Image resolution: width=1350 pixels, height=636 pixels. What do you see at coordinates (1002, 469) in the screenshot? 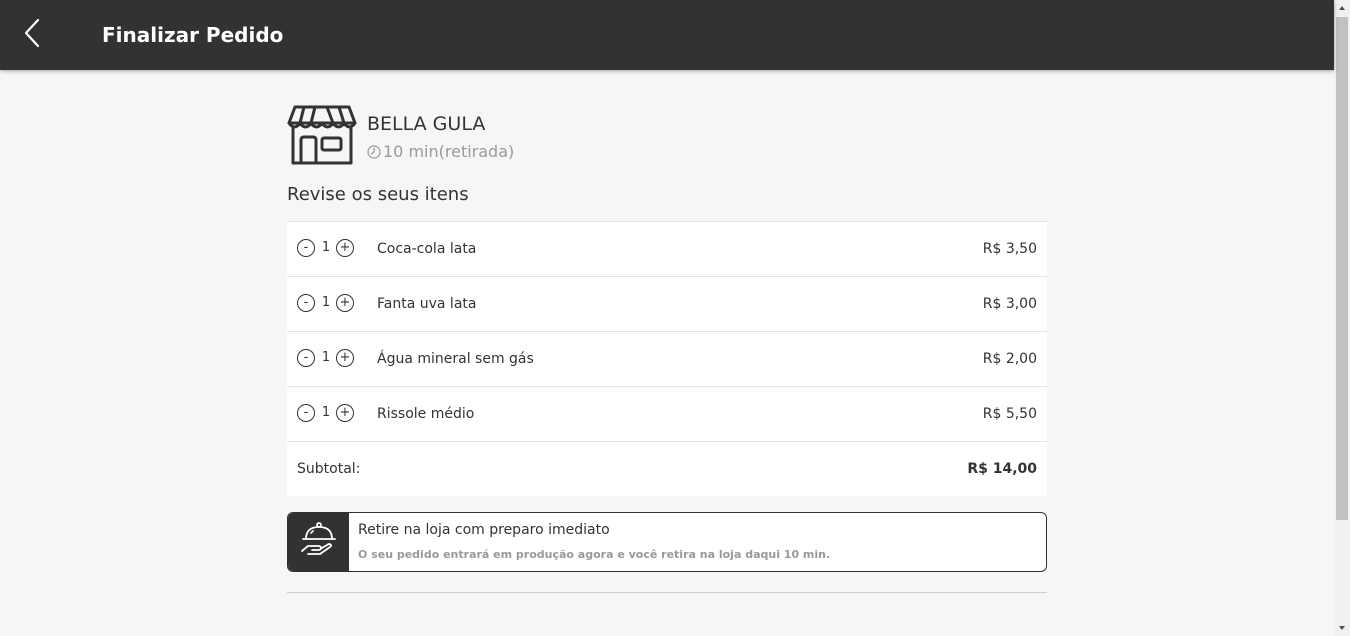
I see `subtotal-value: R$ 14,00` at bounding box center [1002, 469].